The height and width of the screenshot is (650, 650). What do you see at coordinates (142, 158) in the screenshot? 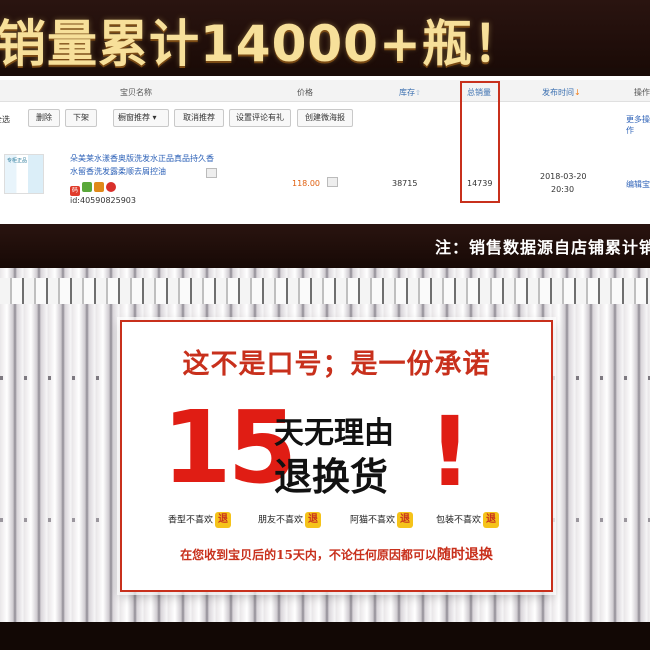
I see `product-title-line1: 朵美莱水漾香奥版洗发水正品真品持久香` at bounding box center [142, 158].